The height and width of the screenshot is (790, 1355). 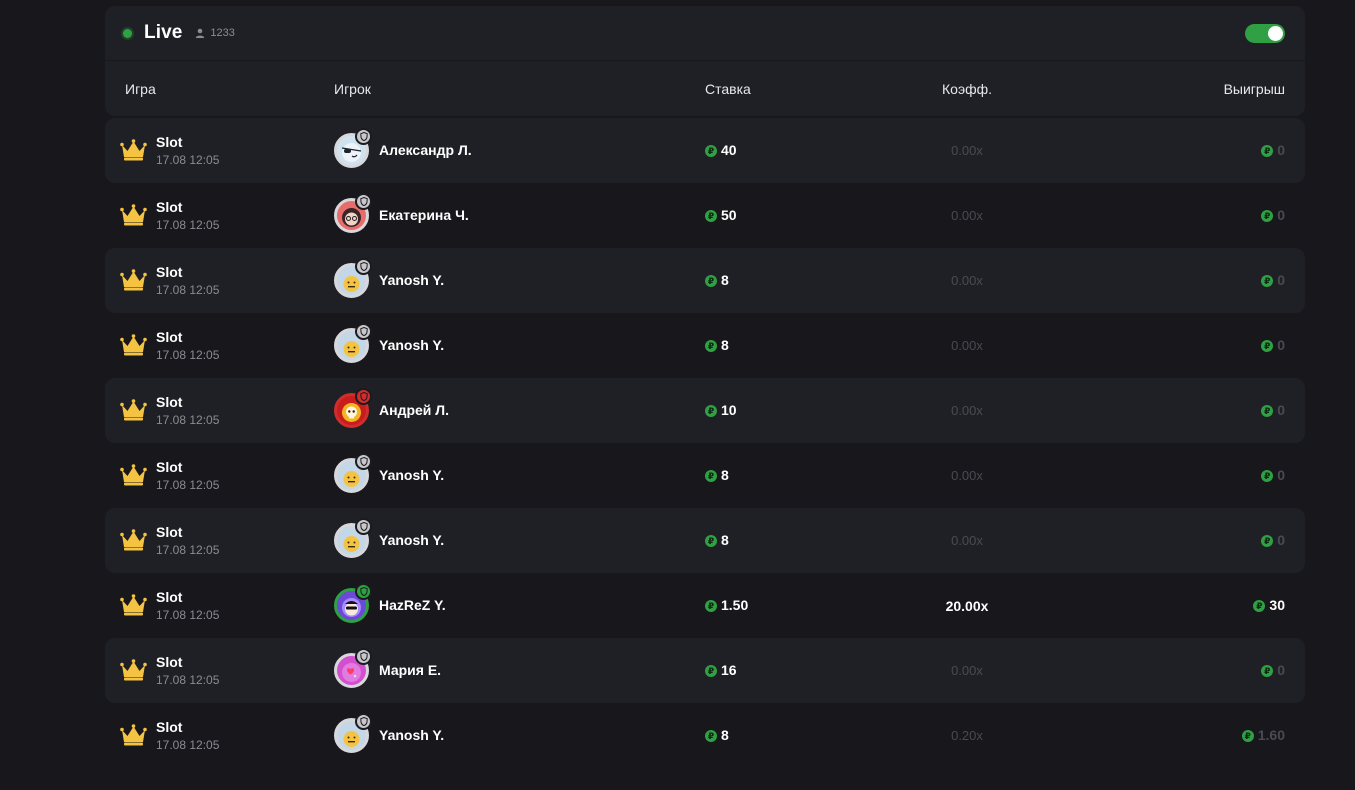 I want to click on table-row: Slot 17.08 12:05 HazReZ Y. ₽1.50 20.00x ₽30, so click(x=705, y=605).